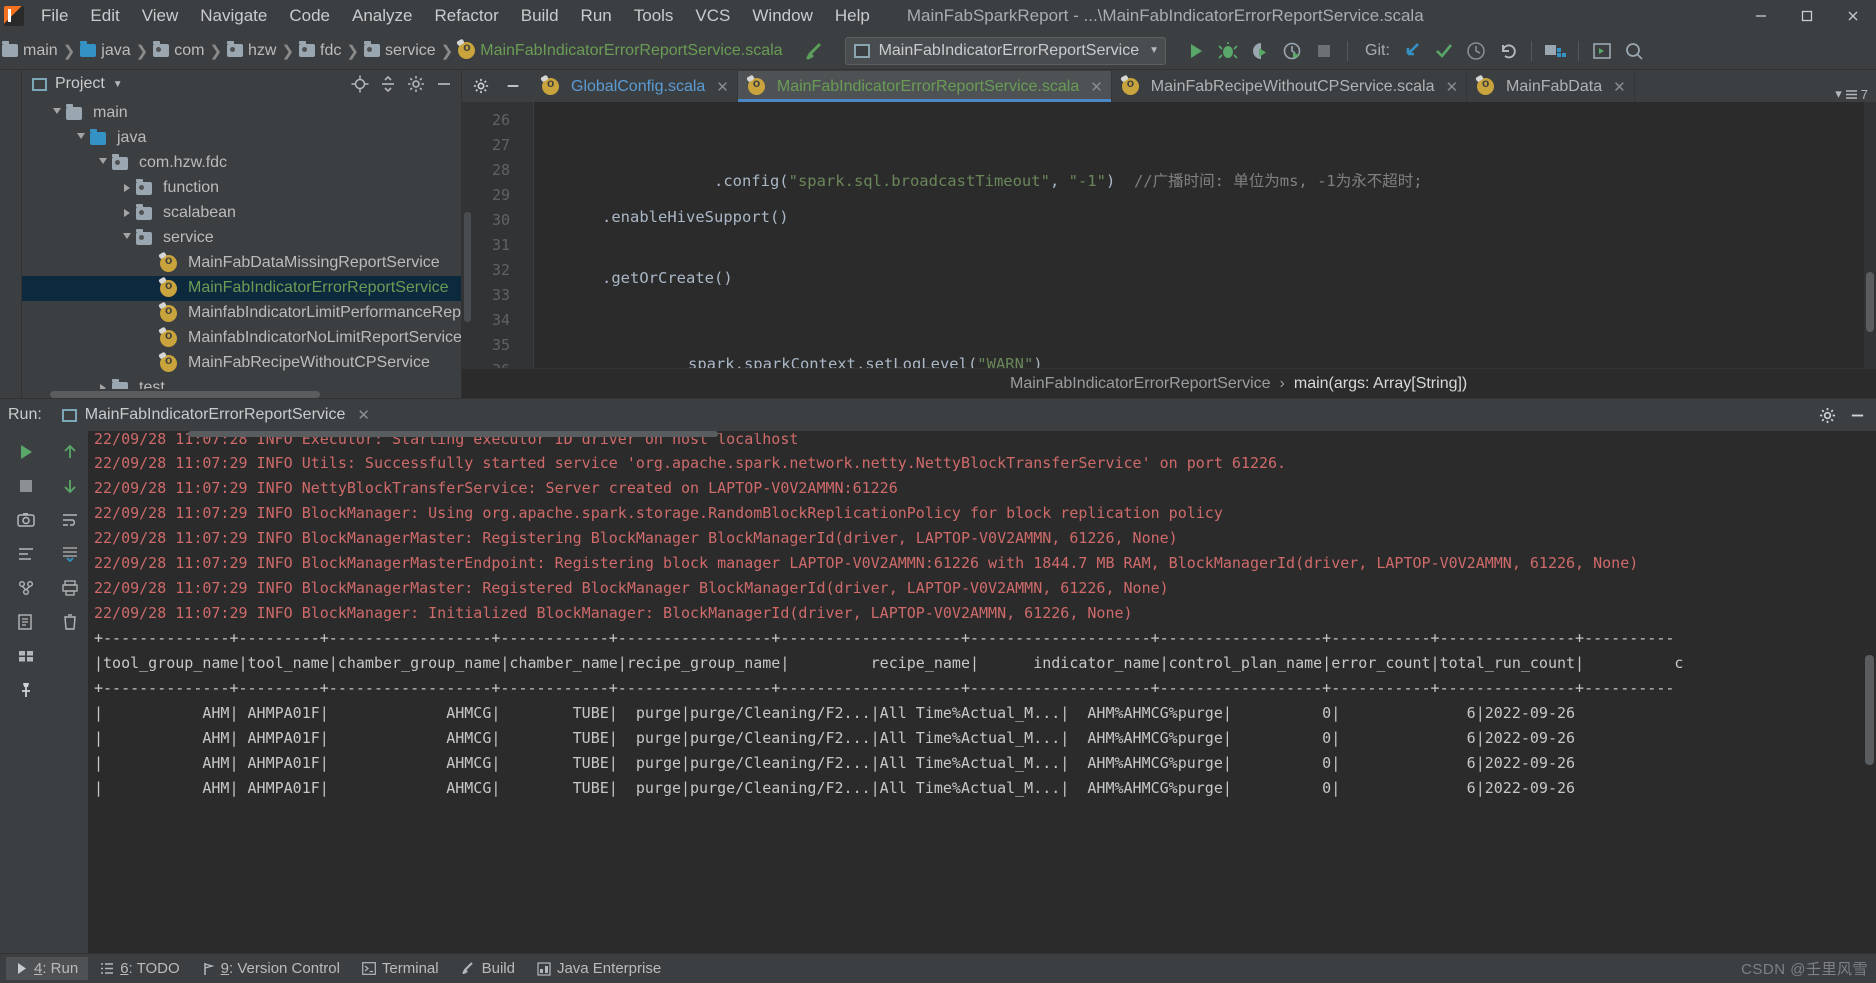 This screenshot has width=1876, height=983. What do you see at coordinates (1140, 384) in the screenshot?
I see `breadcrumb-class: MainFabIndicatorErrorReportService` at bounding box center [1140, 384].